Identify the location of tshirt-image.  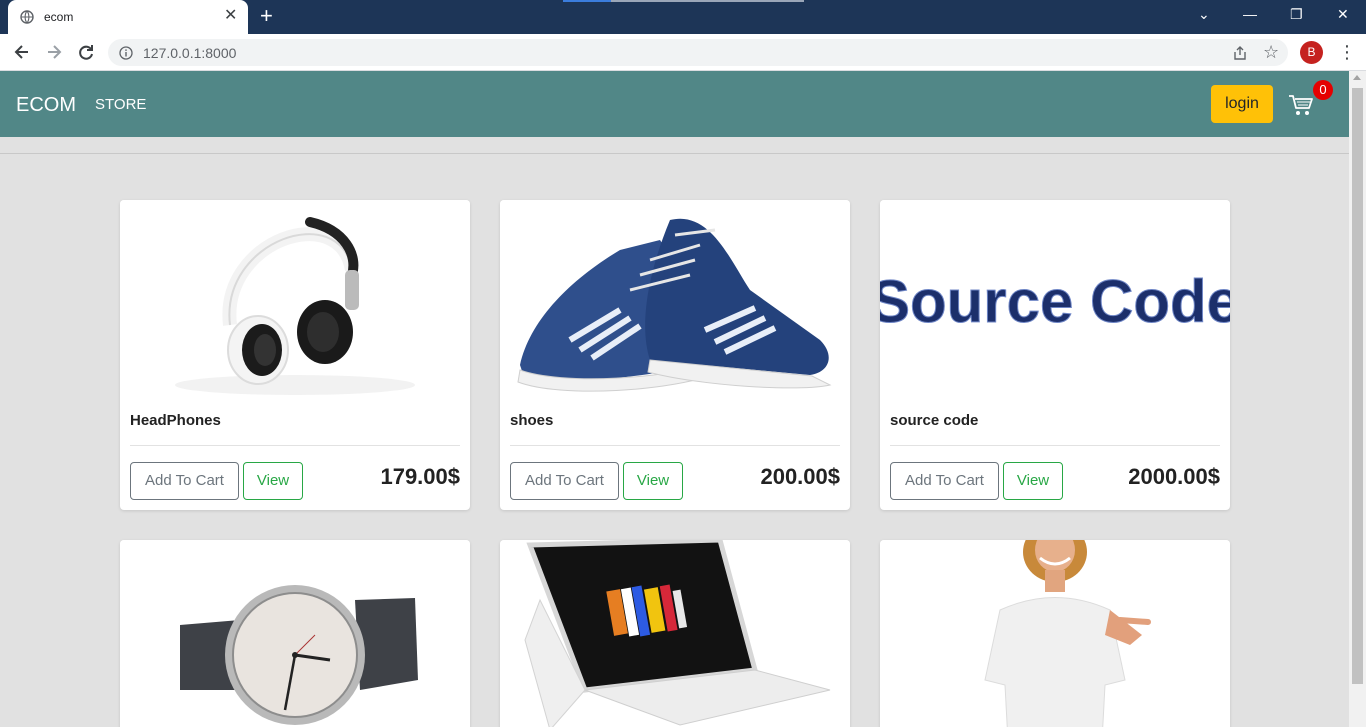
(1055, 633).